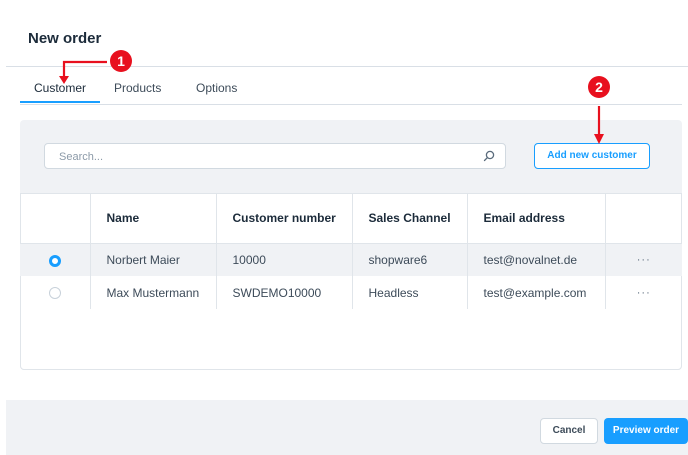  I want to click on tab-bar: Customer Products Options, so click(351, 92).